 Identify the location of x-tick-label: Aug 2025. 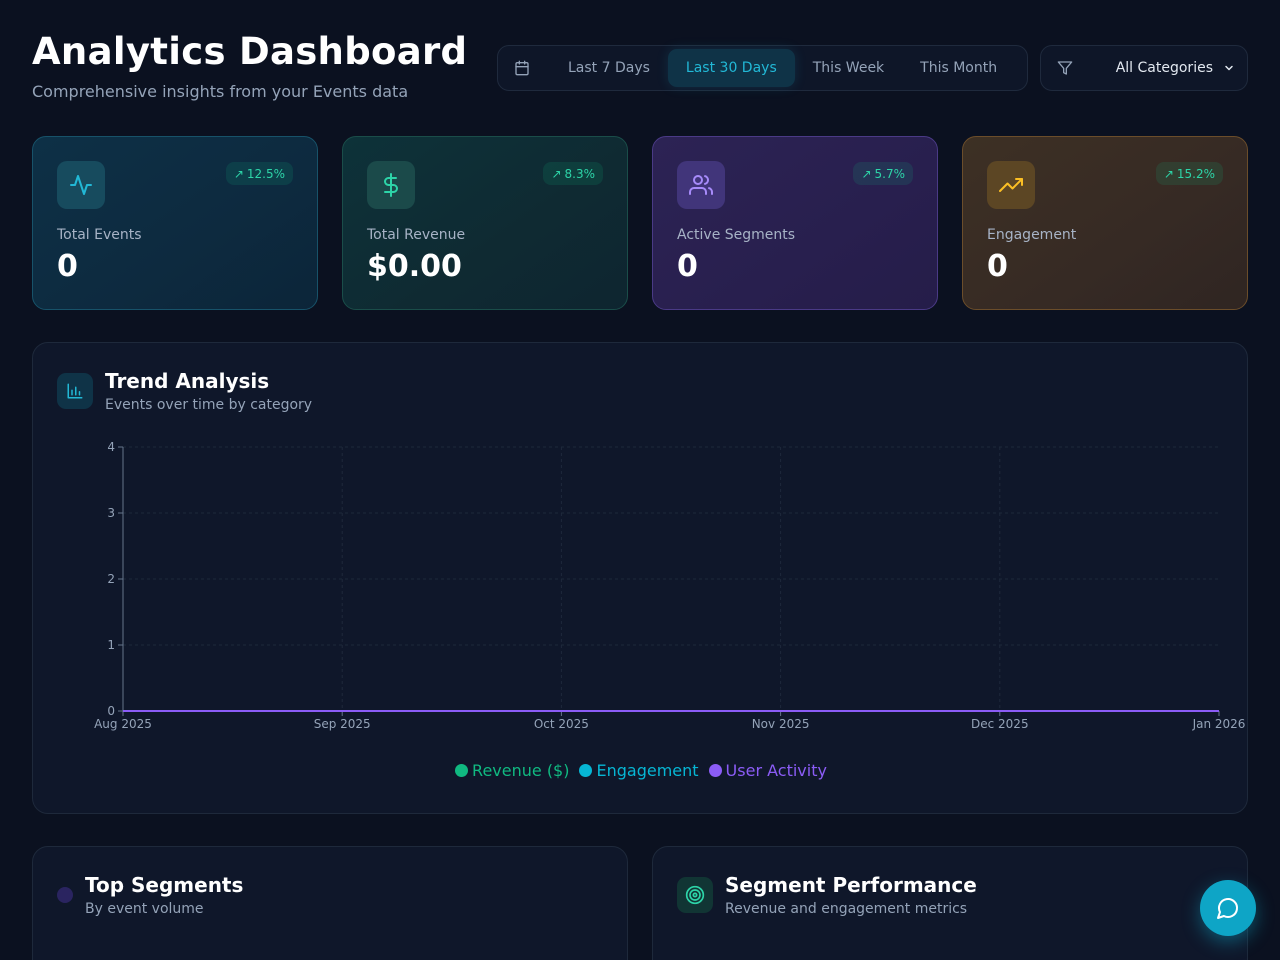
(123, 724).